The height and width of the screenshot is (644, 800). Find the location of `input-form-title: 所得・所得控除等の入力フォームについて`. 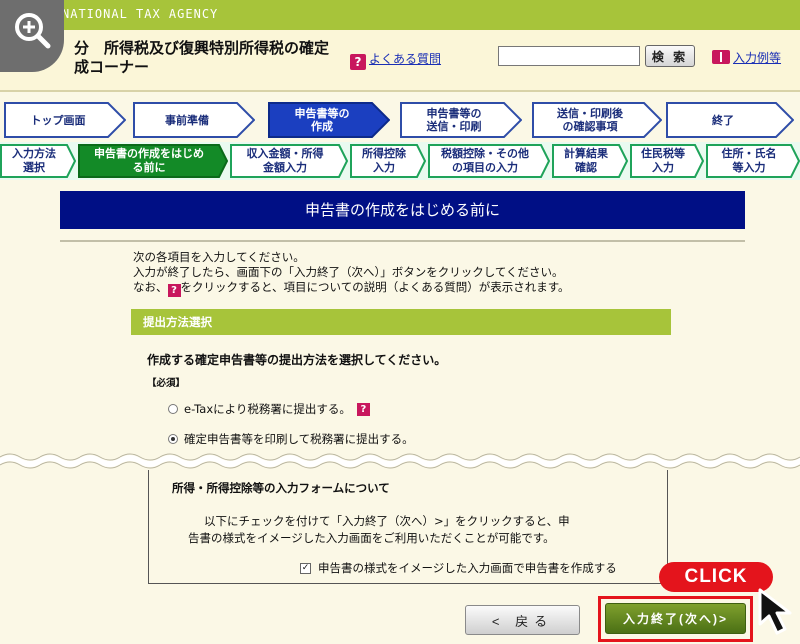

input-form-title: 所得・所得控除等の入力フォームについて is located at coordinates (281, 488).